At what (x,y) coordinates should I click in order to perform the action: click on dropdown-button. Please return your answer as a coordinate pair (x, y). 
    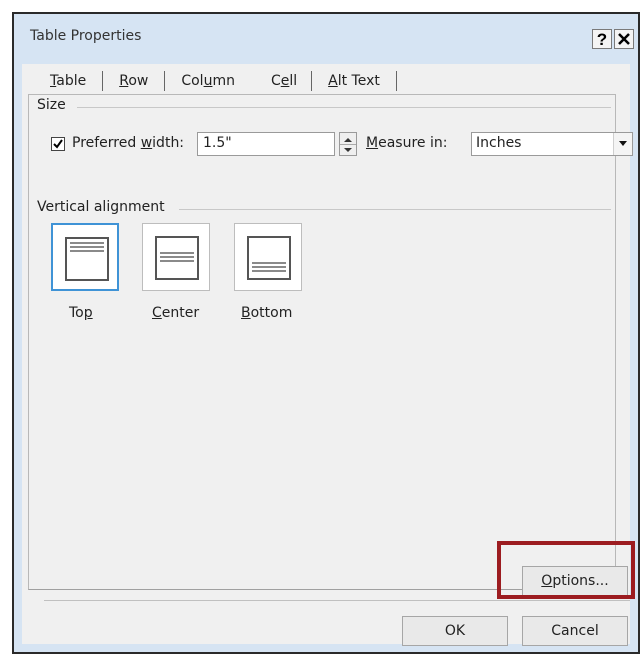
    Looking at the image, I should click on (622, 144).